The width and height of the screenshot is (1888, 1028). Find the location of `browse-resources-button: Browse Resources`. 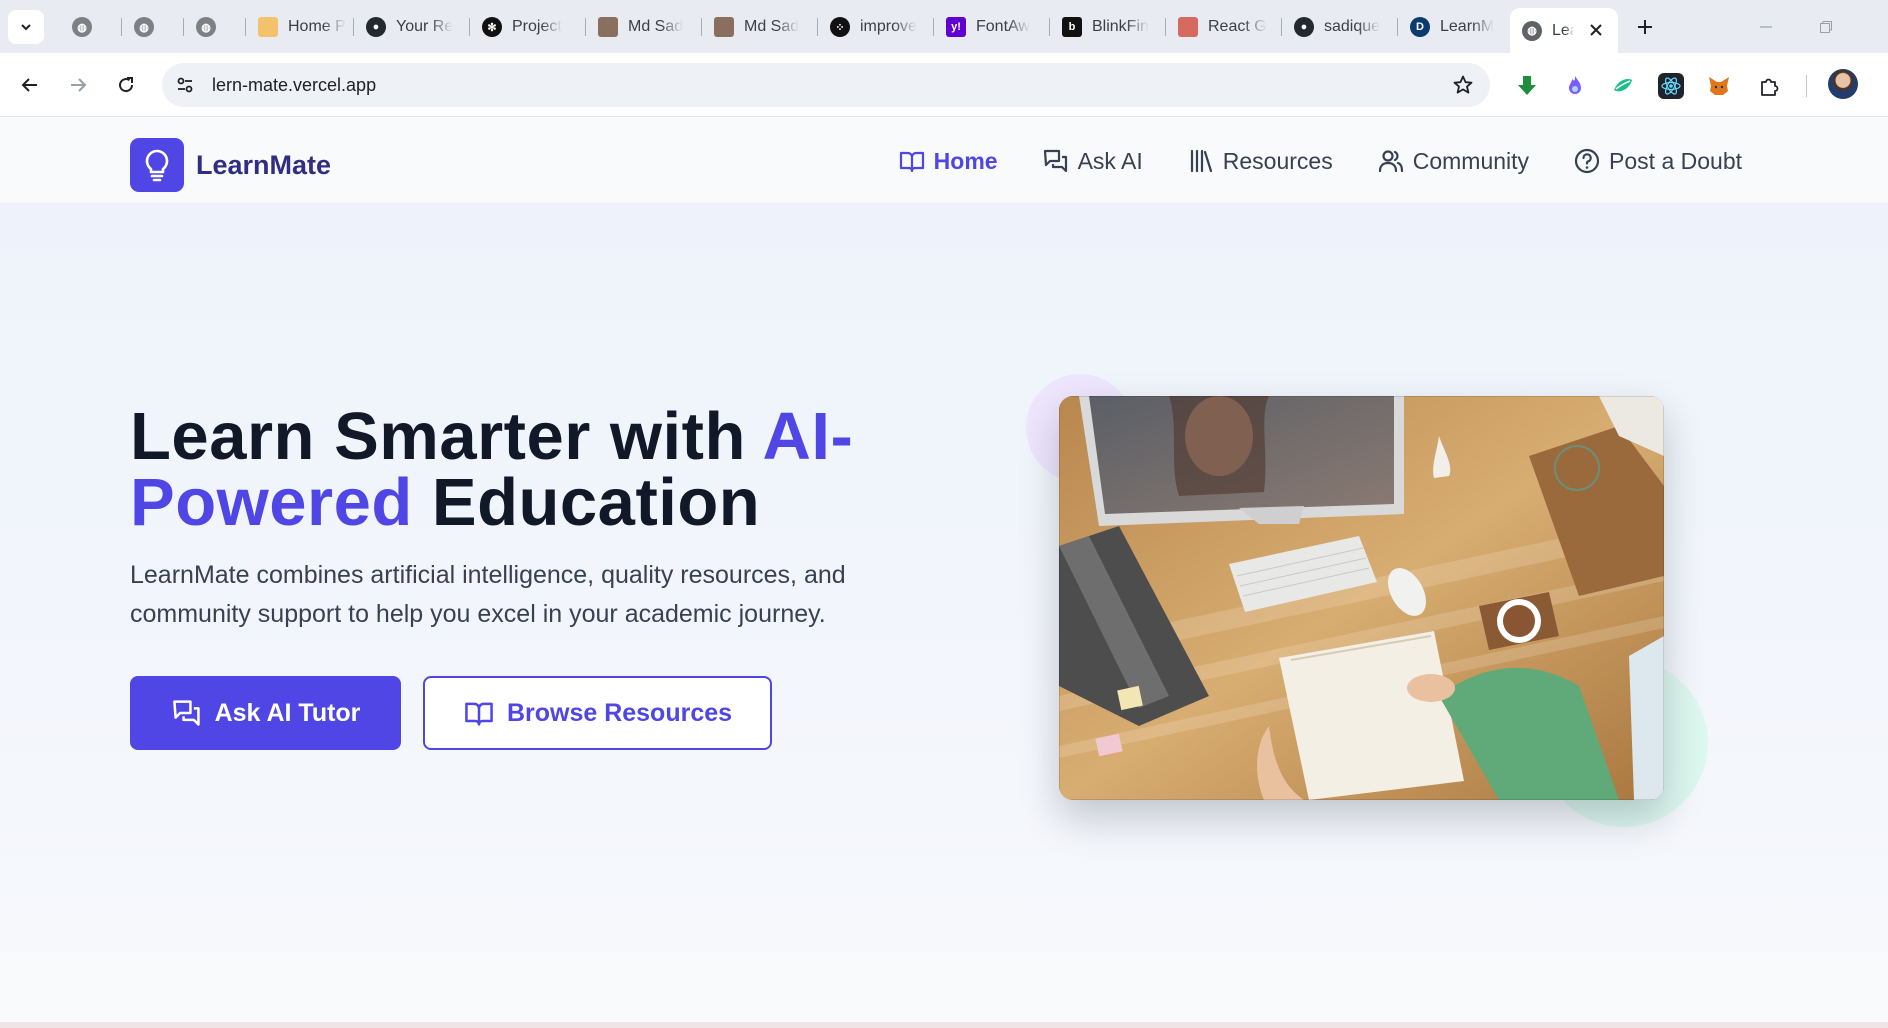

browse-resources-button: Browse Resources is located at coordinates (597, 713).